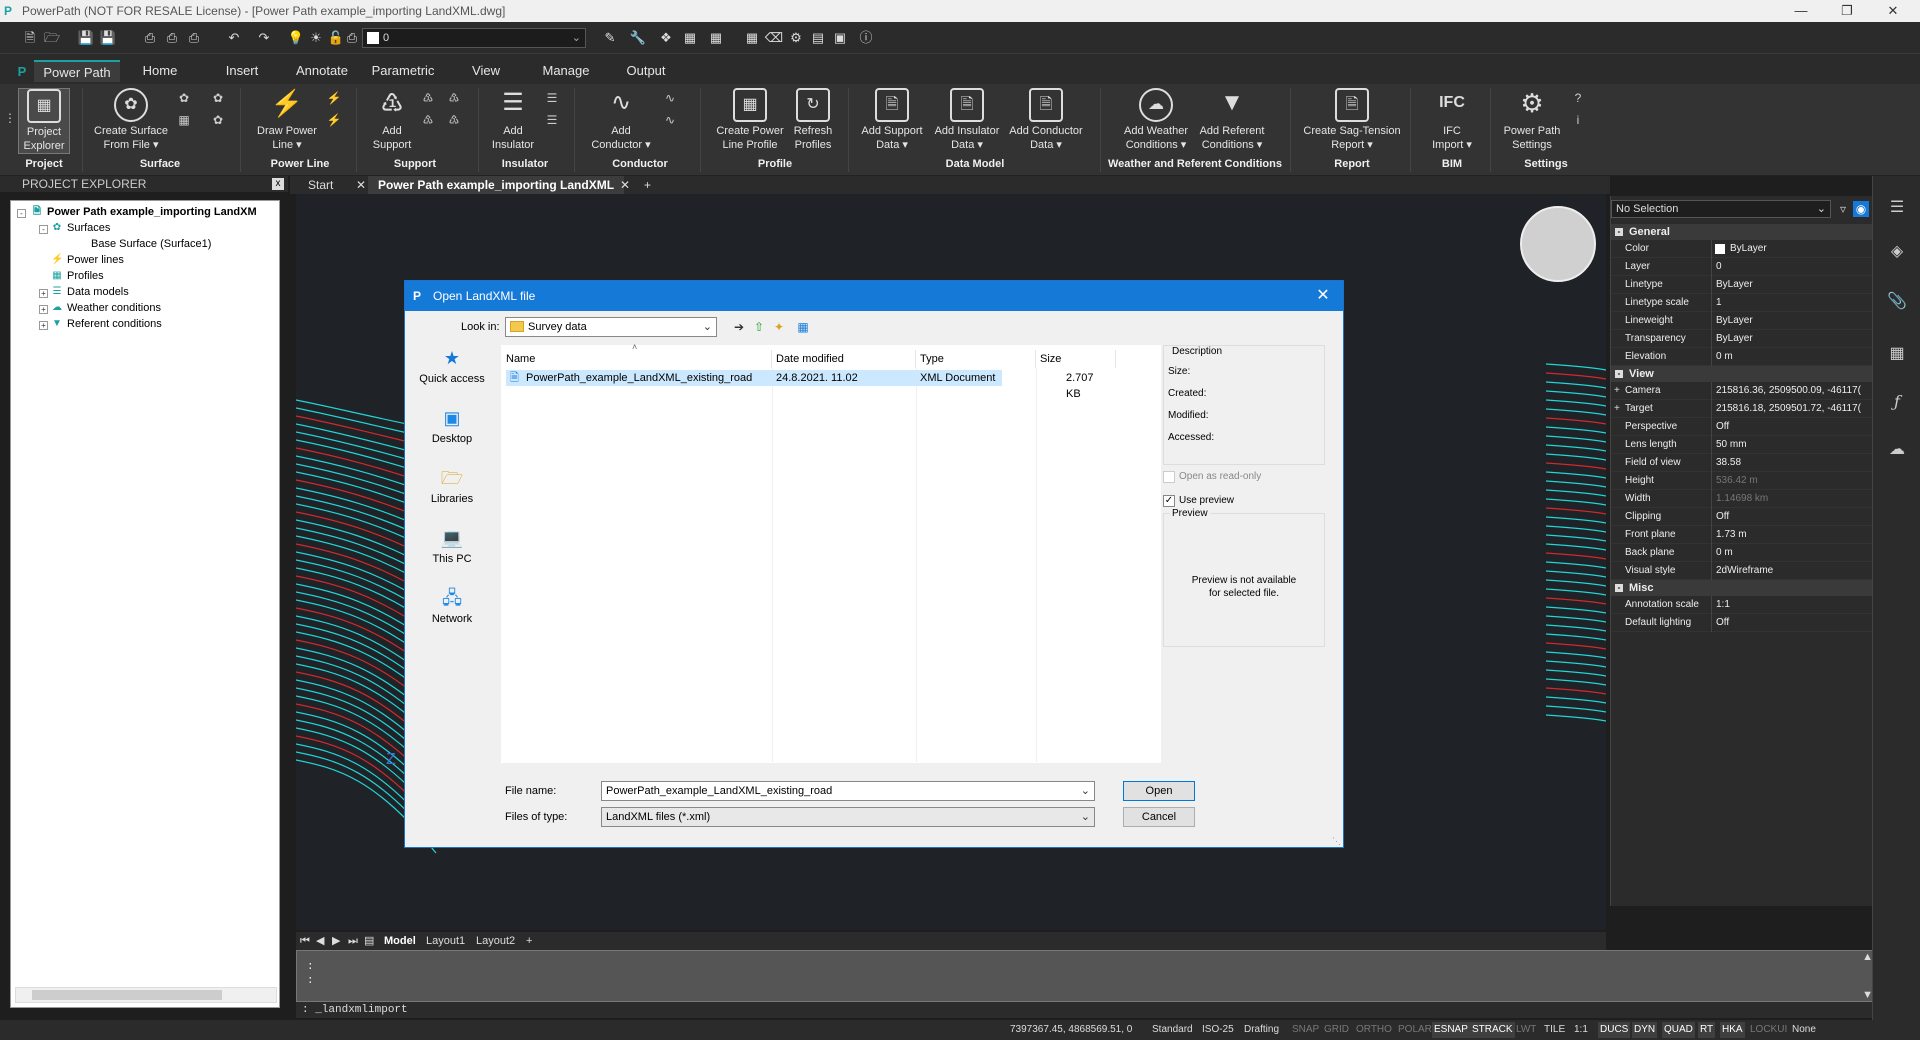 Image resolution: width=1920 pixels, height=1040 pixels. What do you see at coordinates (1742, 517) in the screenshot?
I see `property-row: Clipping Off` at bounding box center [1742, 517].